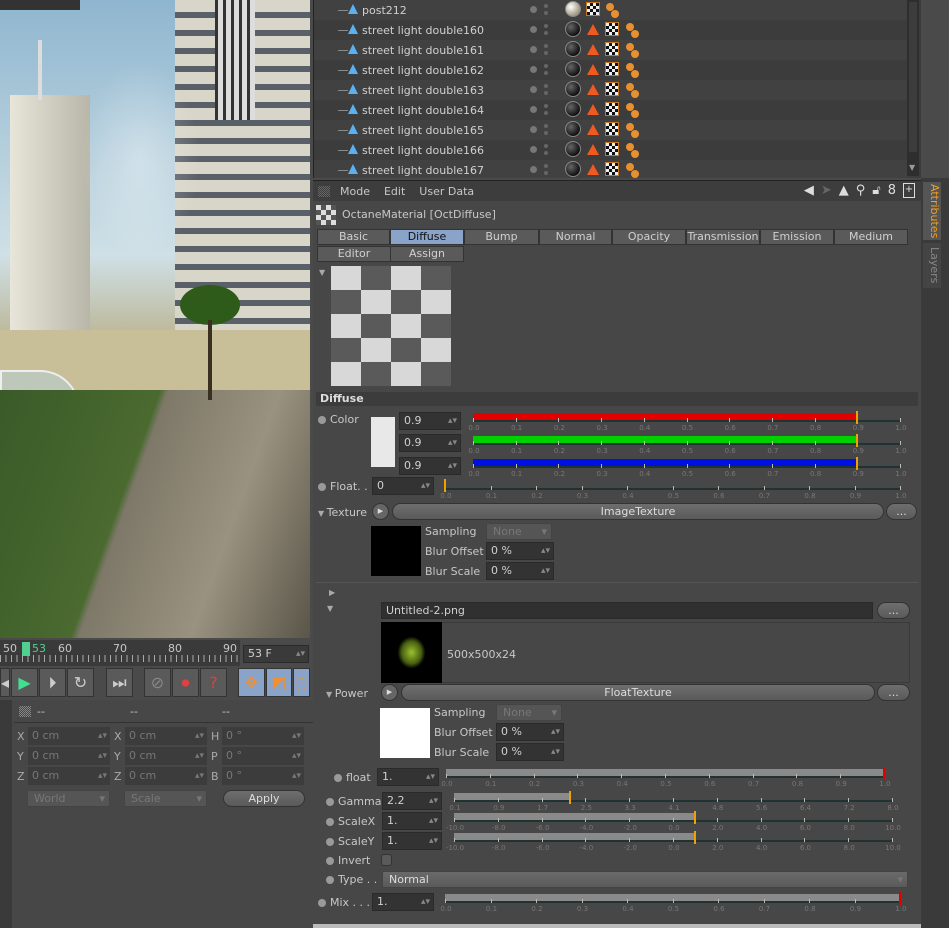 The image size is (949, 928). I want to click on power-blur-scale-field: 0 % ▴▾, so click(530, 752).